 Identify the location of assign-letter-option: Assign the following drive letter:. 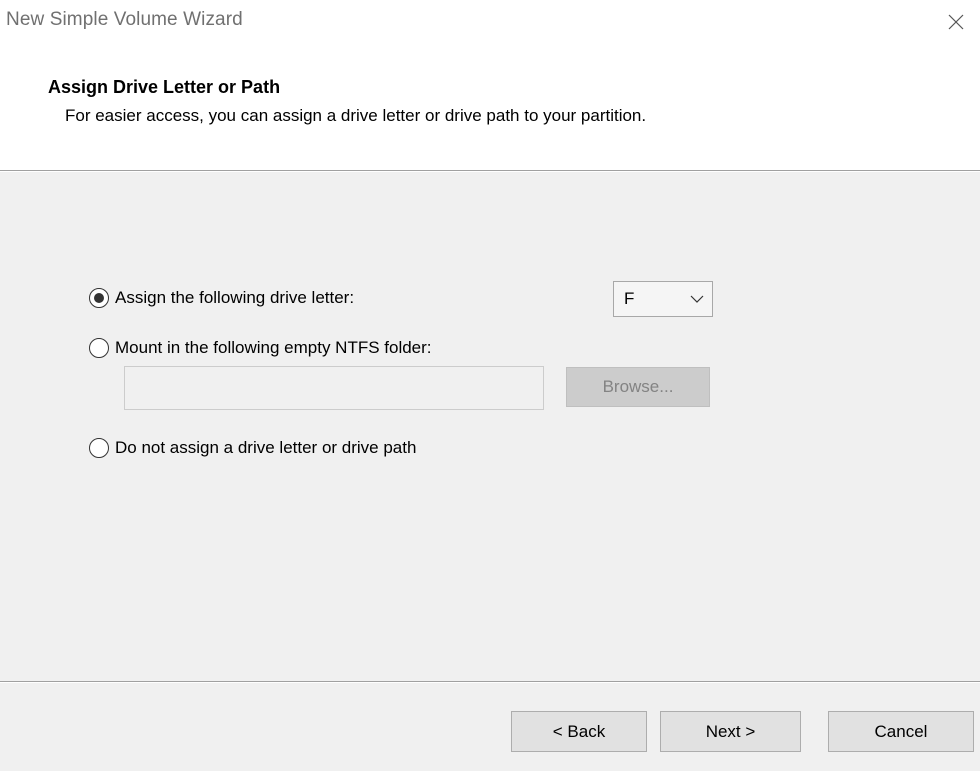
(221, 298).